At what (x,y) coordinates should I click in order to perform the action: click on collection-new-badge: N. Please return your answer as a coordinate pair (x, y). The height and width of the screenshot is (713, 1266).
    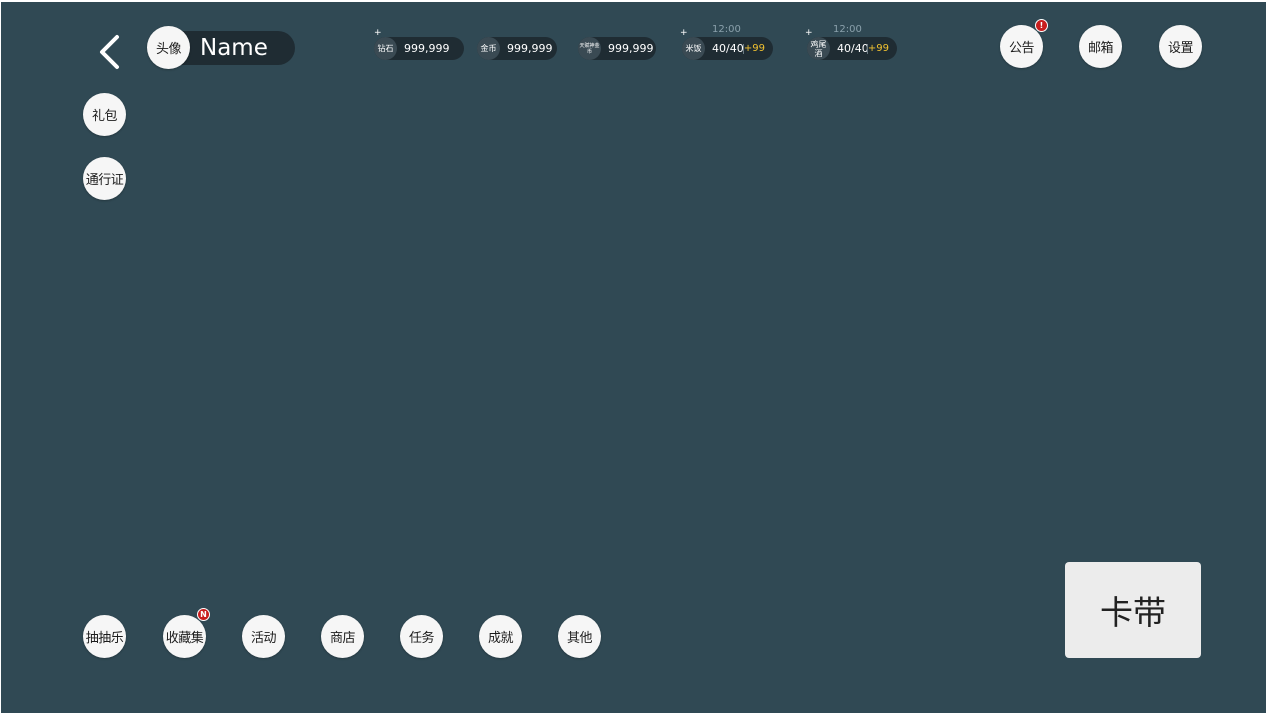
    Looking at the image, I should click on (203, 614).